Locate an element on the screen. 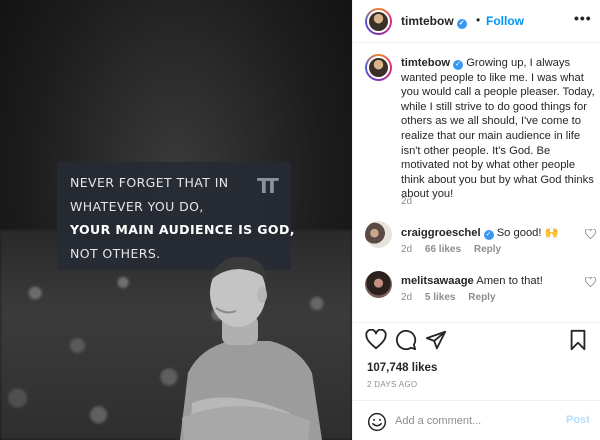 This screenshot has height=440, width=600. comment-item: melitsawaage Amen to that! is located at coordinates (472, 281).